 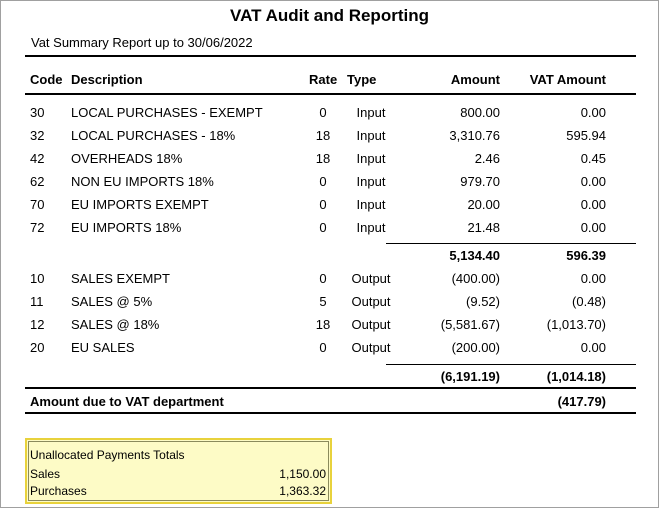 What do you see at coordinates (475, 278) in the screenshot?
I see `cell-amount: (400.00)` at bounding box center [475, 278].